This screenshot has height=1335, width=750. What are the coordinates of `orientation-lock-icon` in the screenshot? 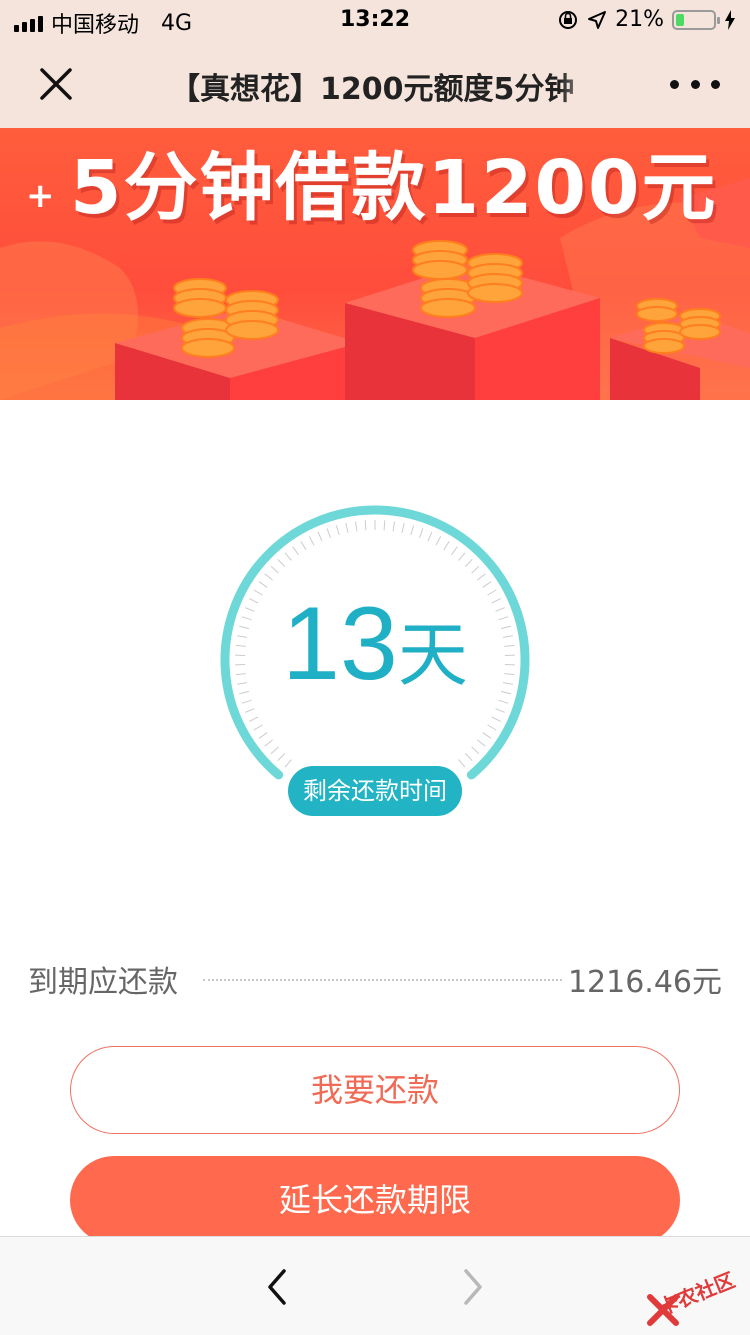 It's located at (568, 20).